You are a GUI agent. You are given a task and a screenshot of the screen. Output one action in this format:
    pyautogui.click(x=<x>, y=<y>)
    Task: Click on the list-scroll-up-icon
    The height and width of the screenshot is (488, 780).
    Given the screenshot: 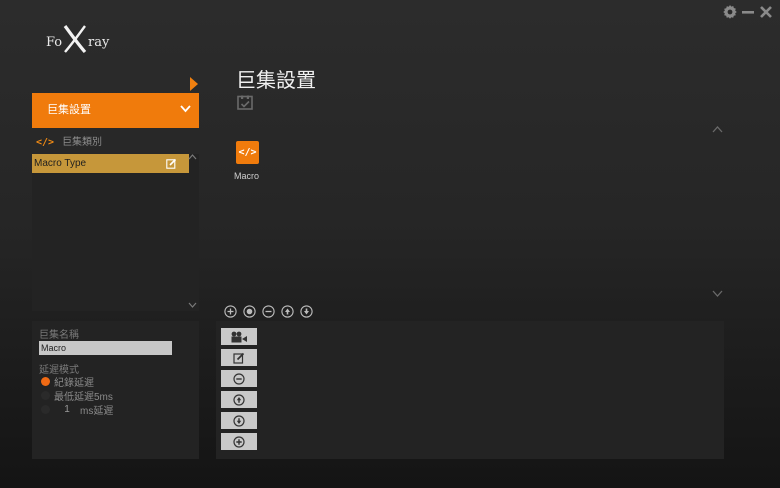 What is the action you would take?
    pyautogui.click(x=192, y=157)
    